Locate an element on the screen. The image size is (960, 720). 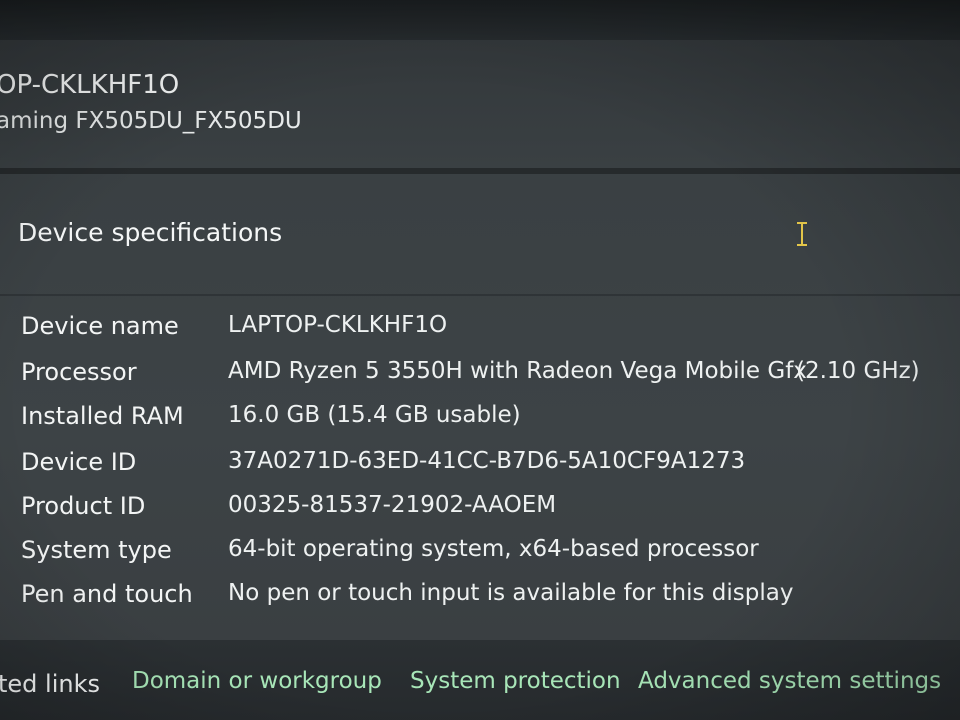
pc-model: aming FX505DU_FX505DU is located at coordinates (151, 121).